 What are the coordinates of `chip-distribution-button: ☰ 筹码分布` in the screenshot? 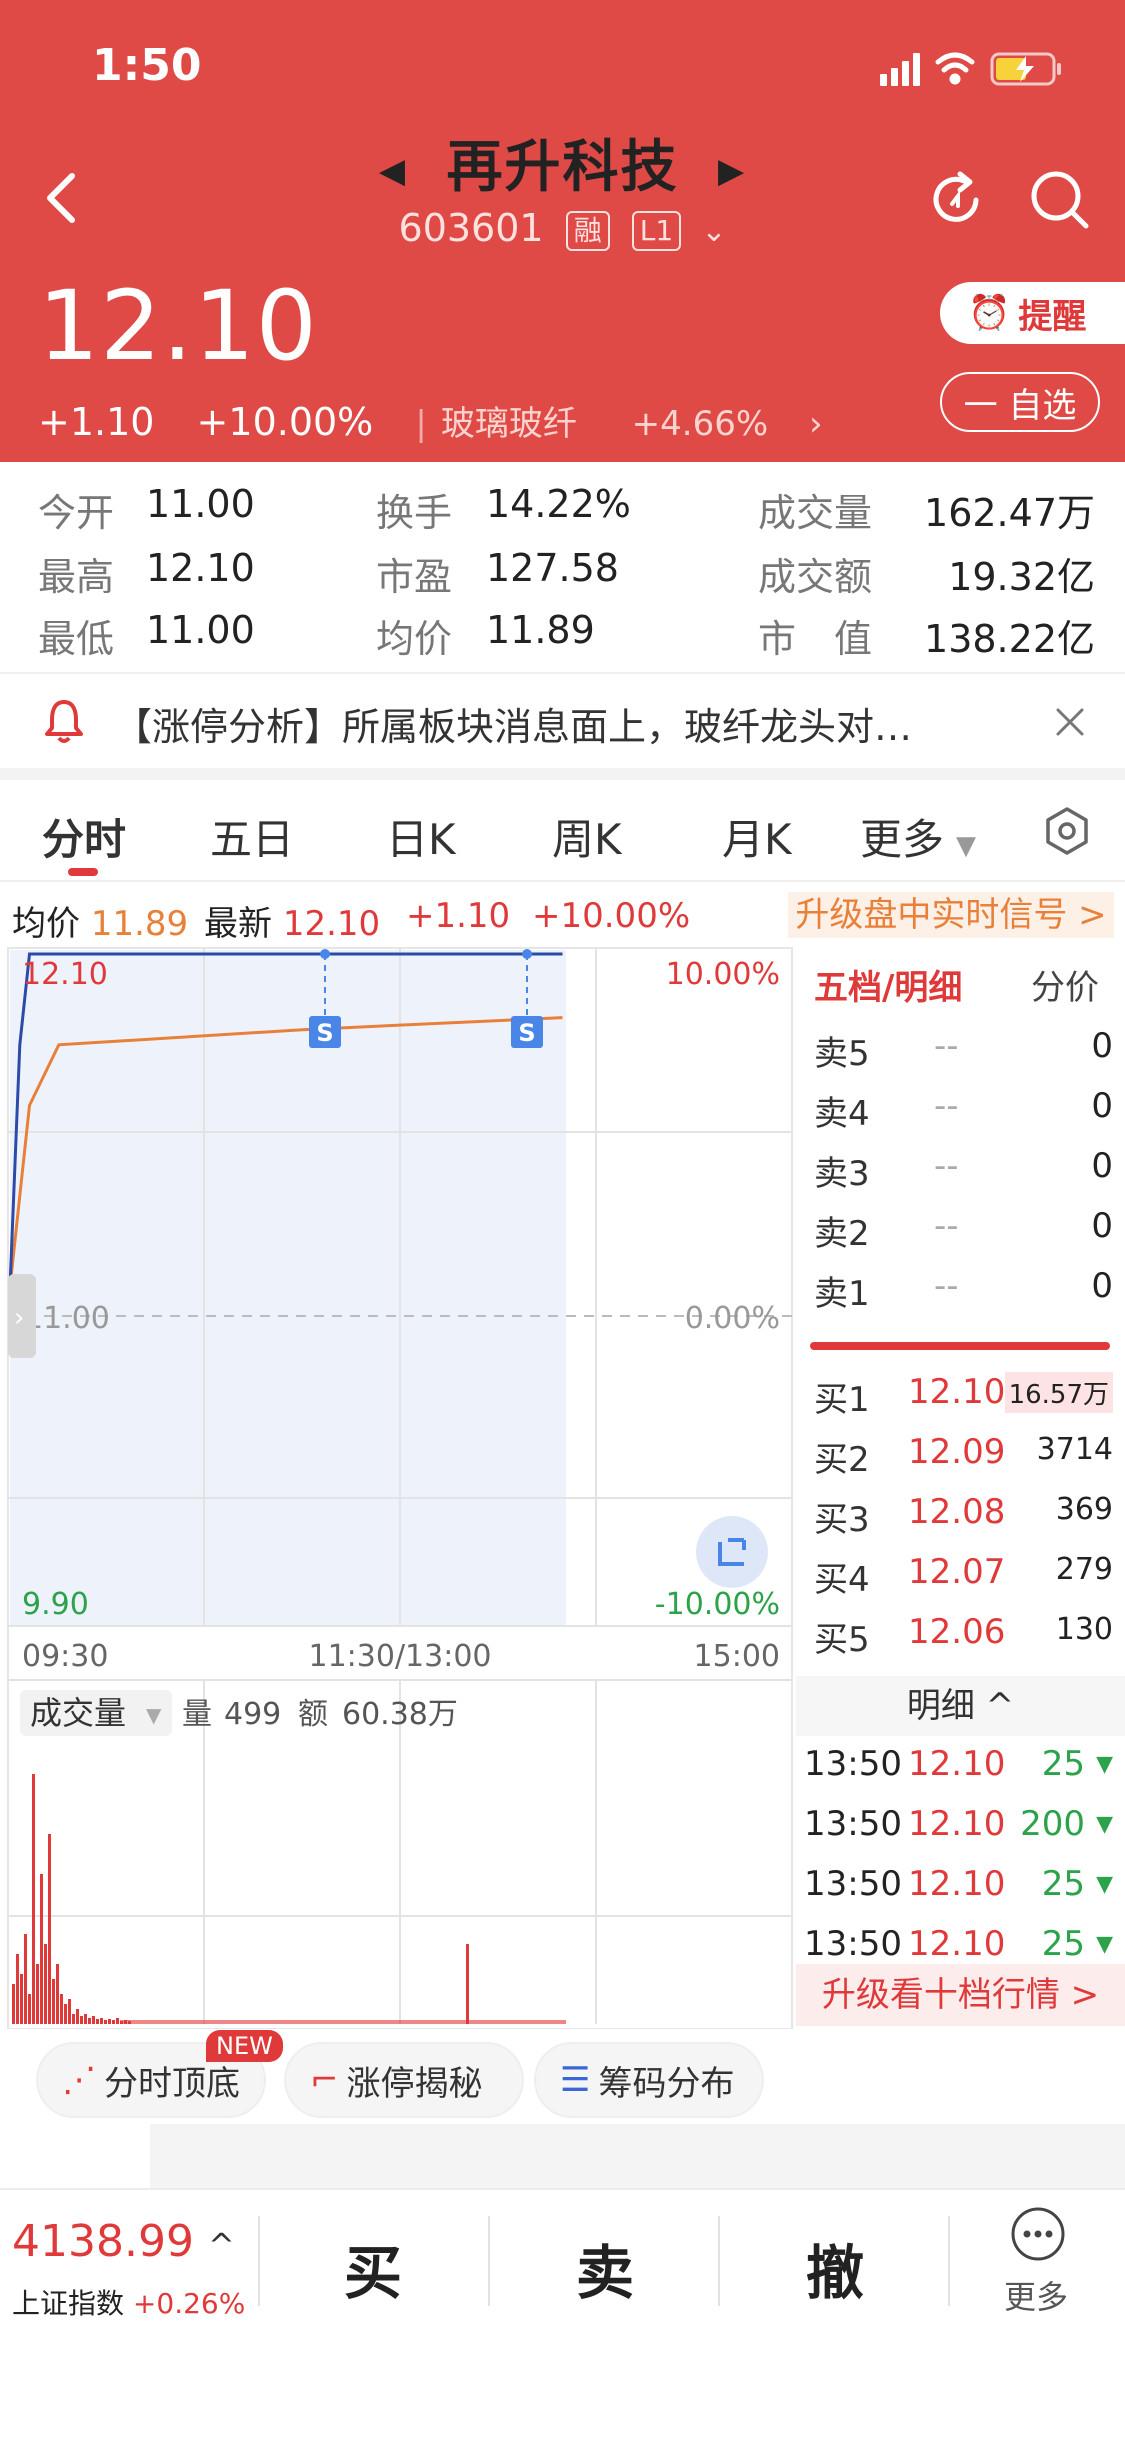 It's located at (649, 2080).